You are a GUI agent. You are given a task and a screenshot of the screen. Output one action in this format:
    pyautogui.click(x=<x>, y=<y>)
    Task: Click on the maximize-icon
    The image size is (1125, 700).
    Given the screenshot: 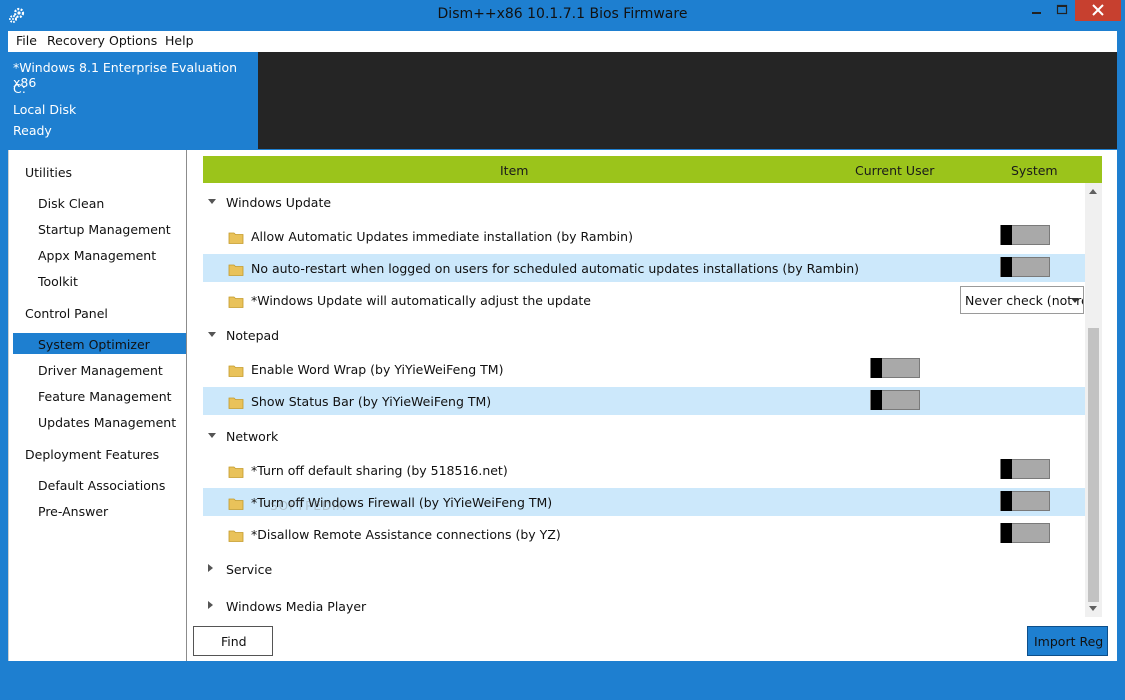 What is the action you would take?
    pyautogui.click(x=1062, y=9)
    